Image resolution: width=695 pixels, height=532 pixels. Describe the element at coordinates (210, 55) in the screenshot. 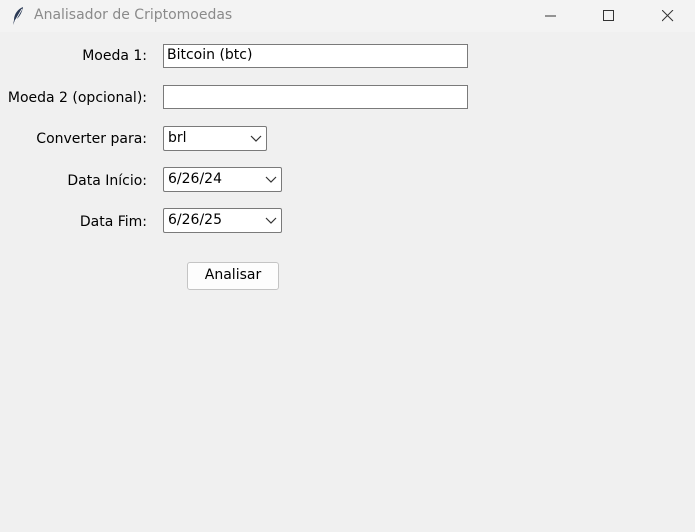

I see `moeda1-value: Bitcoin (btc)` at that location.